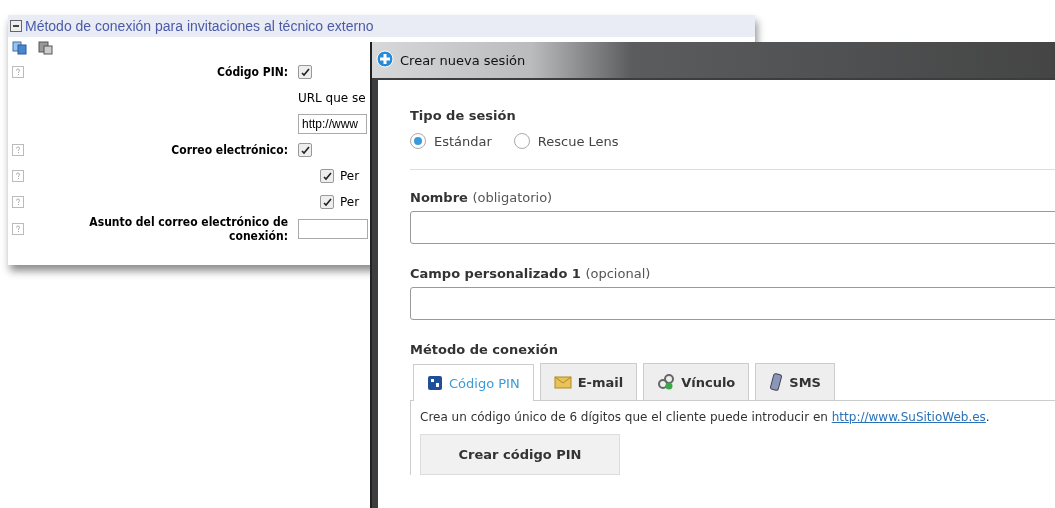  What do you see at coordinates (666, 382) in the screenshot?
I see `chain-icon` at bounding box center [666, 382].